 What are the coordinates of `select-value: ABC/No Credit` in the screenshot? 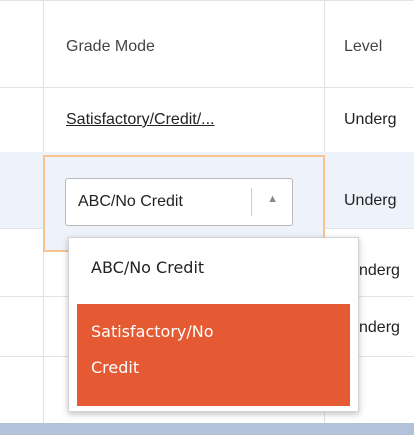 It's located at (130, 201).